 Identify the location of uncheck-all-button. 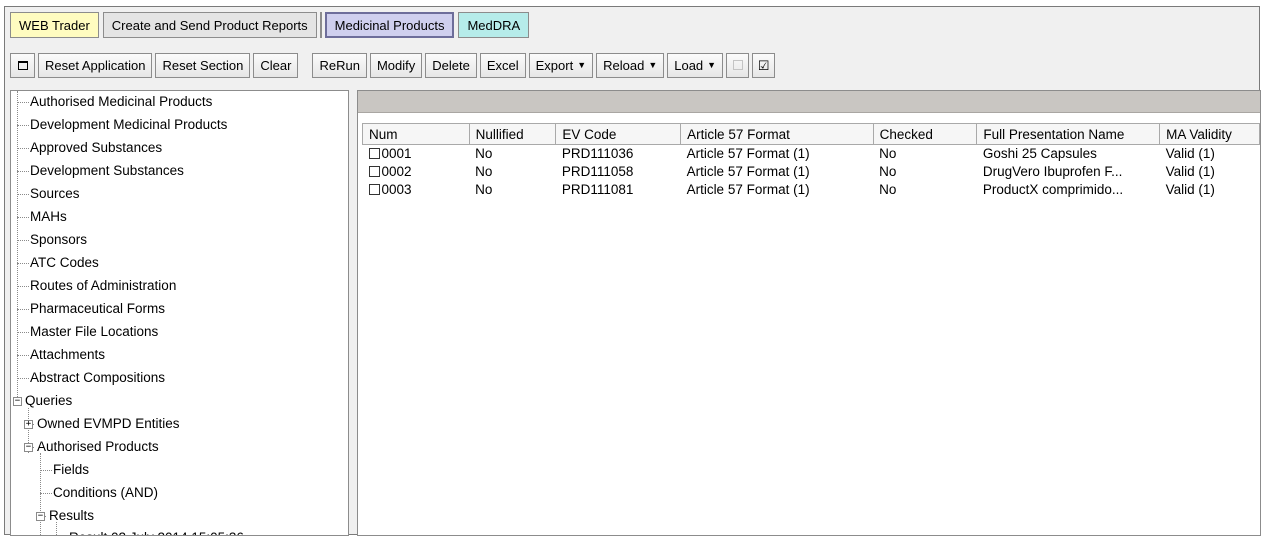
(738, 65).